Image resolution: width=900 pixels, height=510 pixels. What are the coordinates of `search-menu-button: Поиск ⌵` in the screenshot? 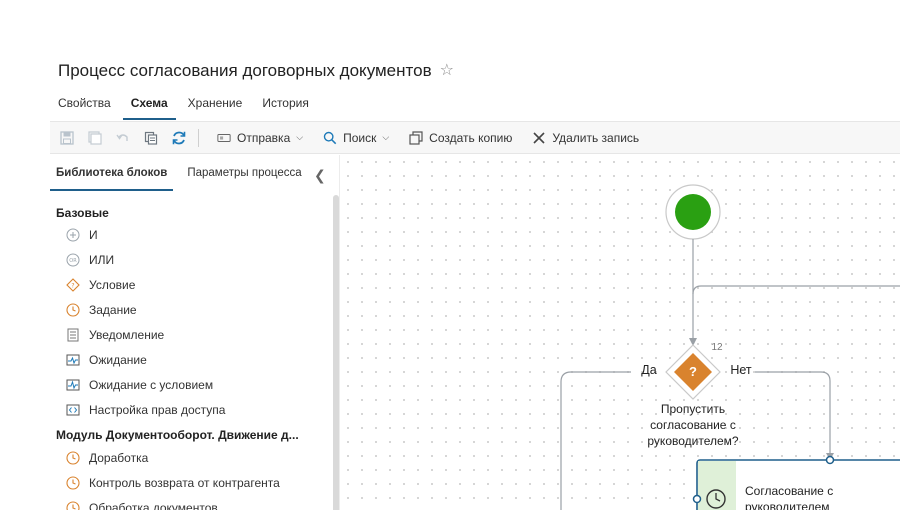 It's located at (356, 138).